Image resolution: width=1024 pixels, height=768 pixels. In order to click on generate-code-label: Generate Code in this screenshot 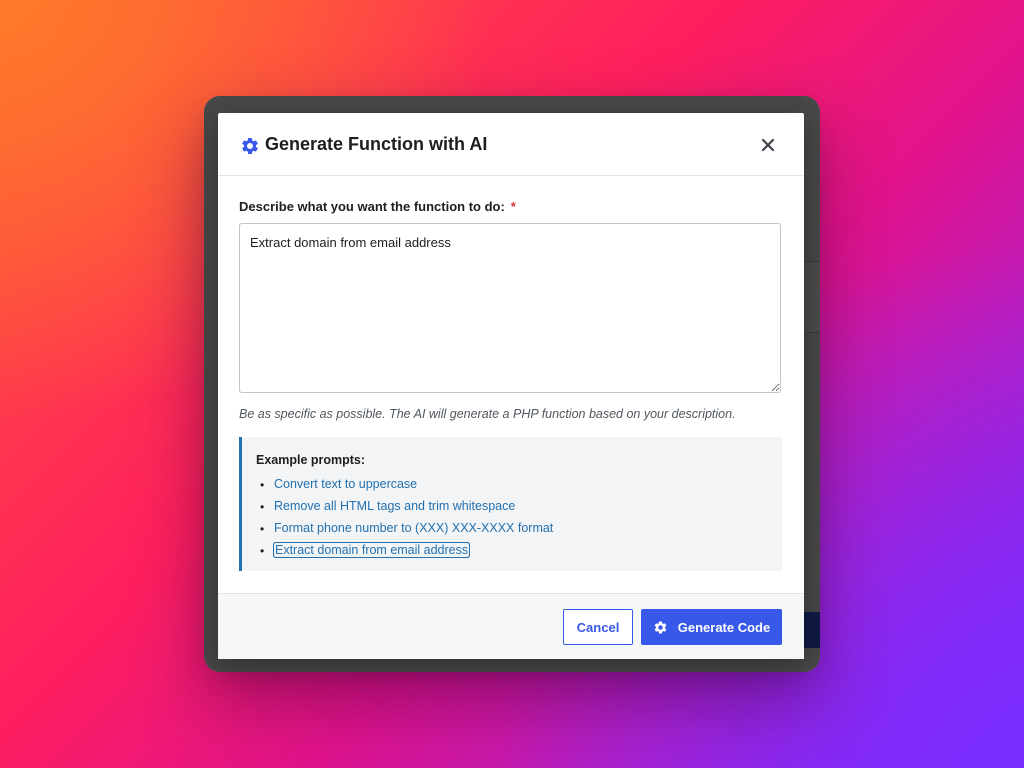, I will do `click(724, 627)`.